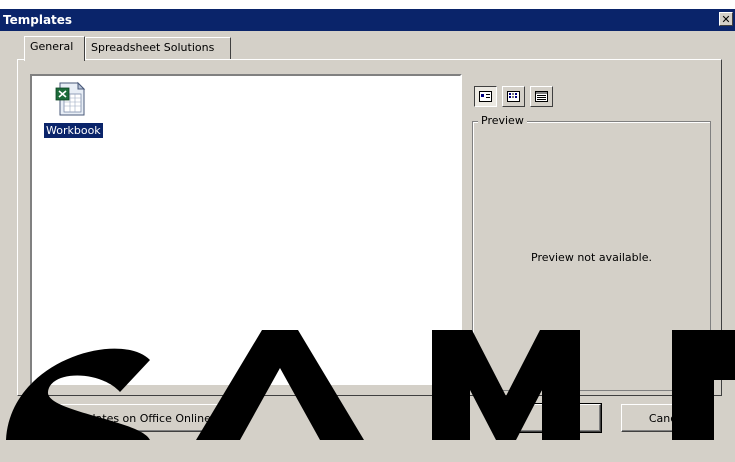 This screenshot has height=462, width=735. I want to click on ok-button: OK, so click(554, 418).